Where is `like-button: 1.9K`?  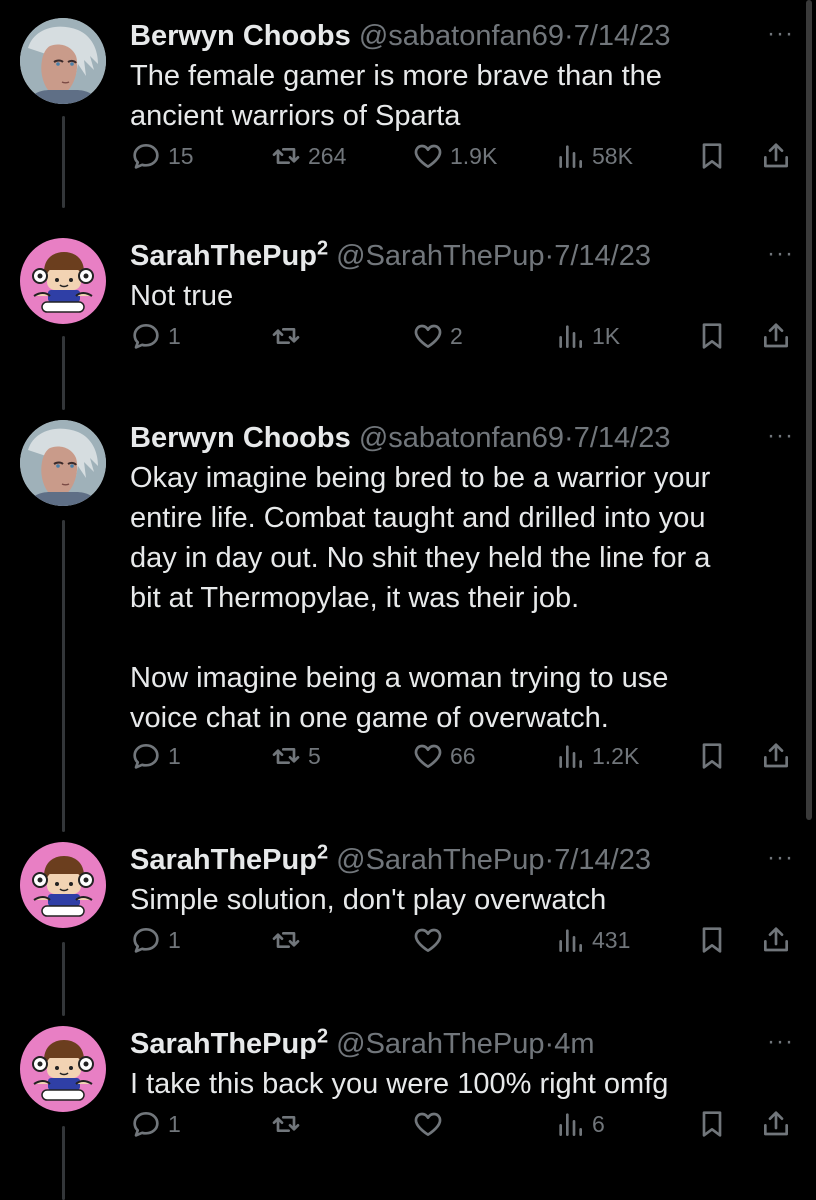
like-button: 1.9K is located at coordinates (454, 156).